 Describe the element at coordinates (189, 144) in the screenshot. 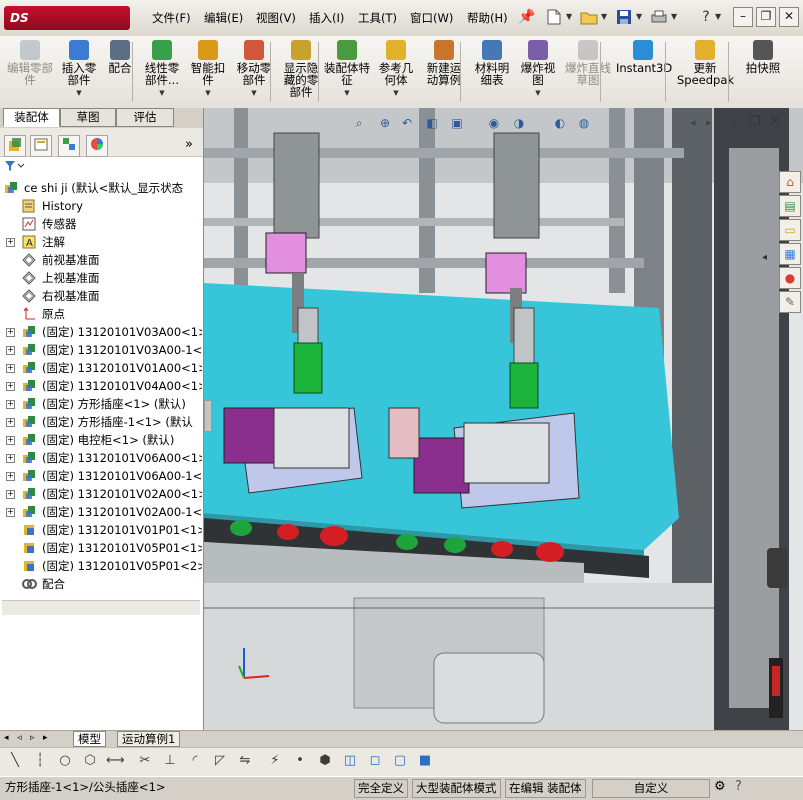

I see `expand-panel-icon: »` at that location.